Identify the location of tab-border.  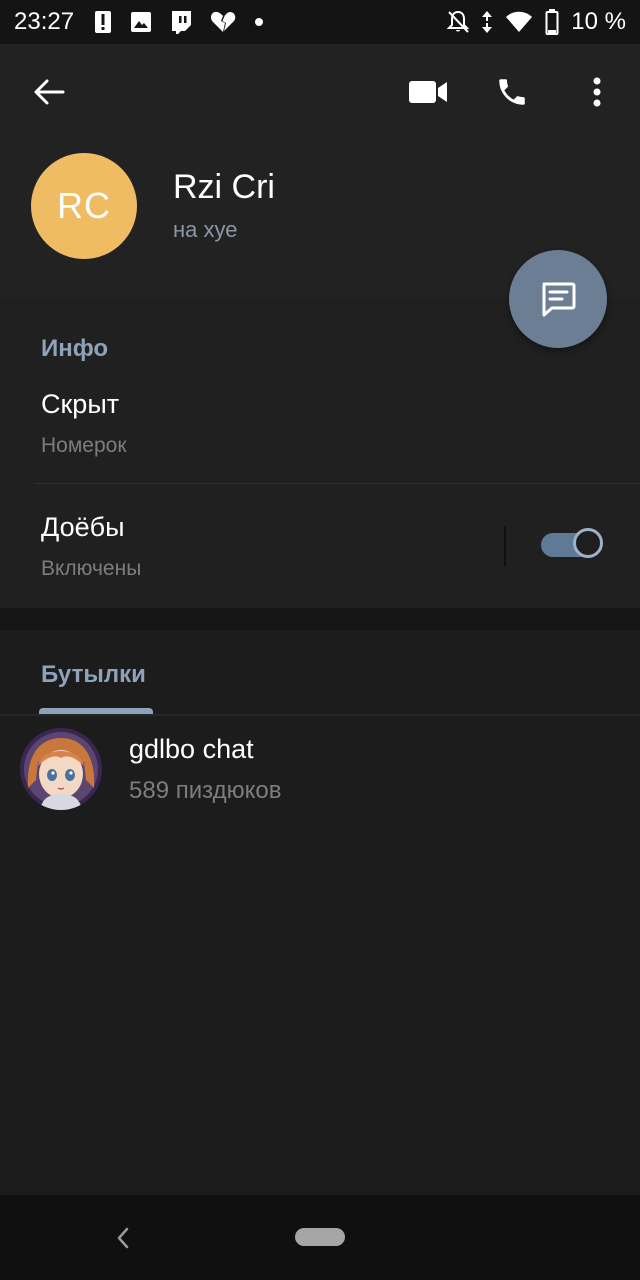
(320, 715).